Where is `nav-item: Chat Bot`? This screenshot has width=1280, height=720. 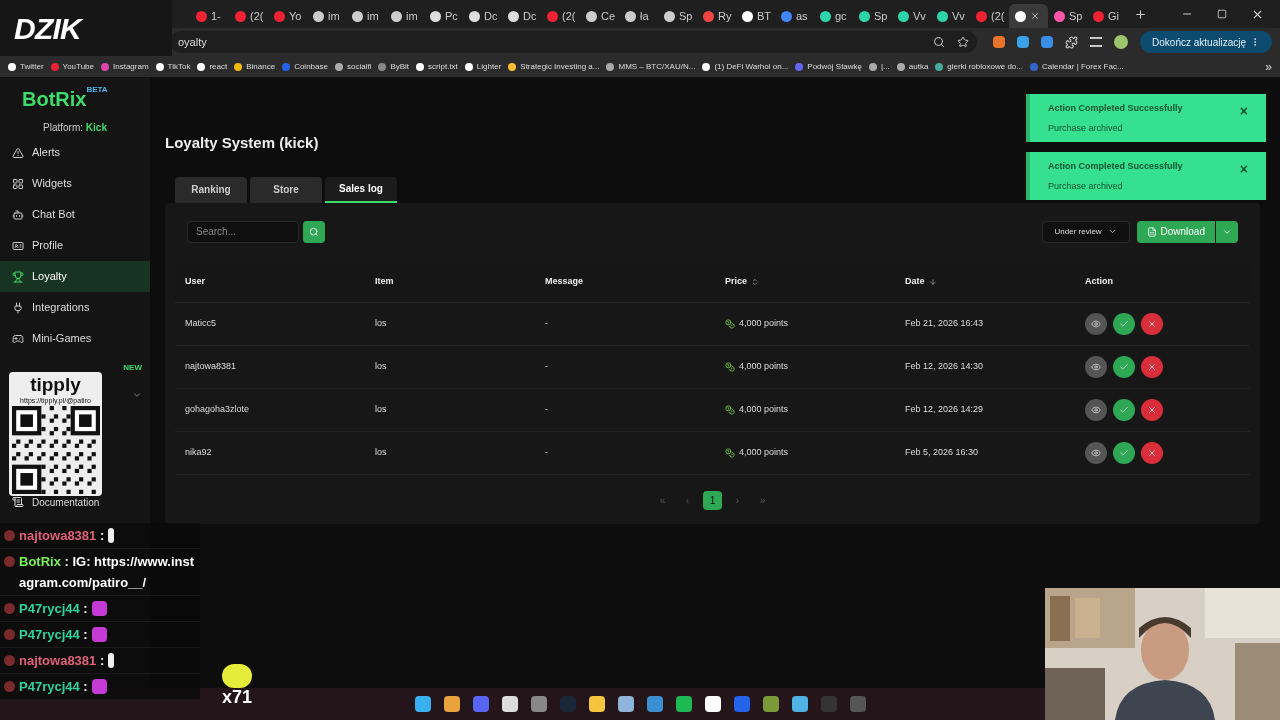
nav-item: Chat Bot is located at coordinates (75, 214).